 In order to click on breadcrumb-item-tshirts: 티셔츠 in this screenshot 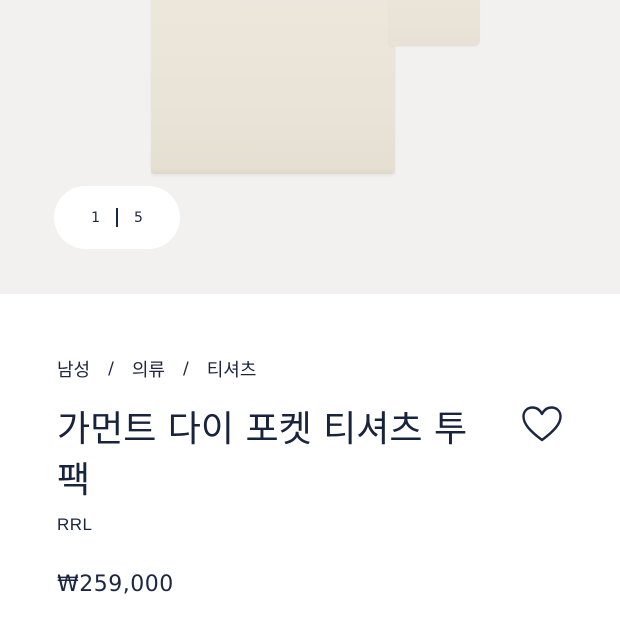, I will do `click(232, 369)`.